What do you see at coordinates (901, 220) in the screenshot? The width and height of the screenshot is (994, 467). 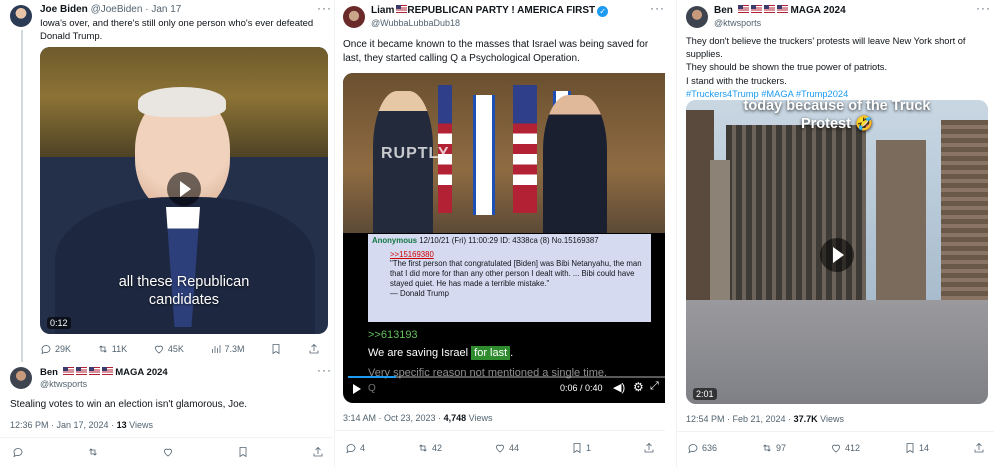 I see `building-mid` at bounding box center [901, 220].